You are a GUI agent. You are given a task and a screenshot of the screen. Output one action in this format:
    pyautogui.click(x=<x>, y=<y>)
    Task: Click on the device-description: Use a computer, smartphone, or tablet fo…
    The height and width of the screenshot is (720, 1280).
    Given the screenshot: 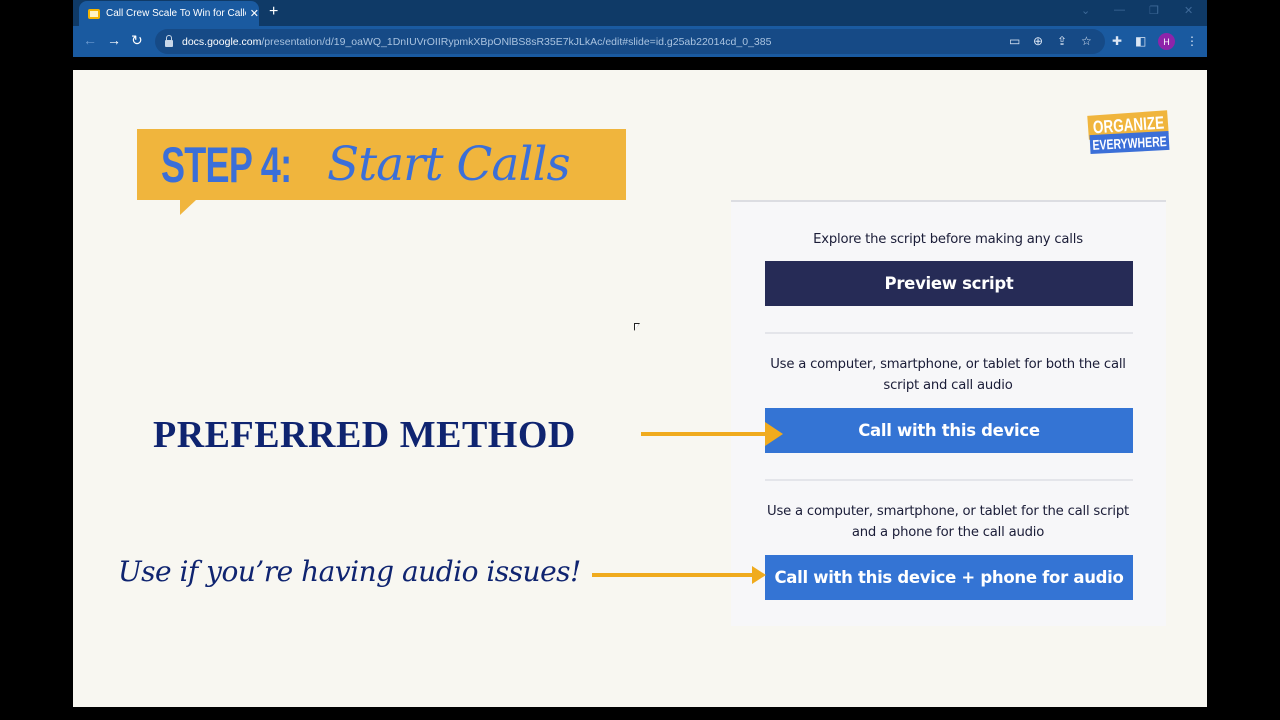 What is the action you would take?
    pyautogui.click(x=948, y=375)
    